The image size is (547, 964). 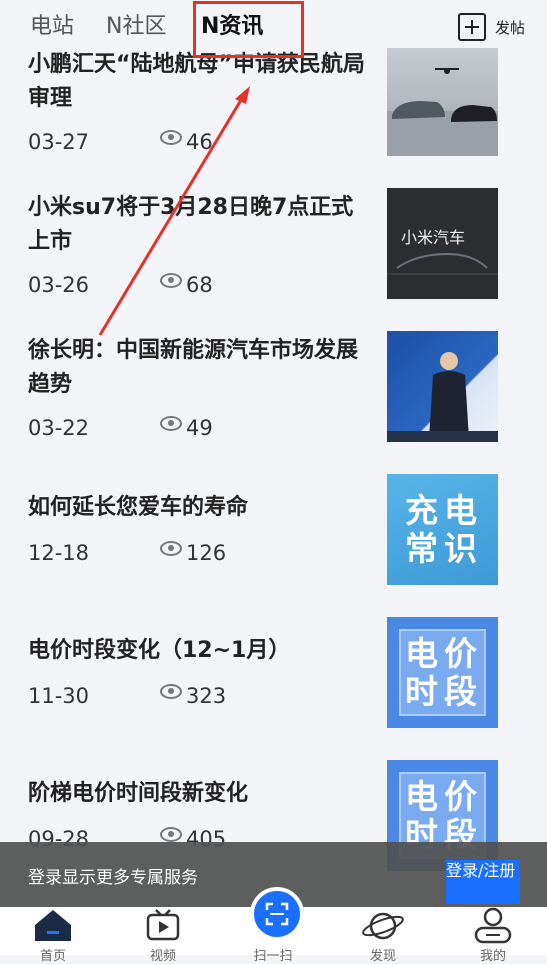 What do you see at coordinates (113, 878) in the screenshot?
I see `login-banner-message: 登录显示更多专属服务` at bounding box center [113, 878].